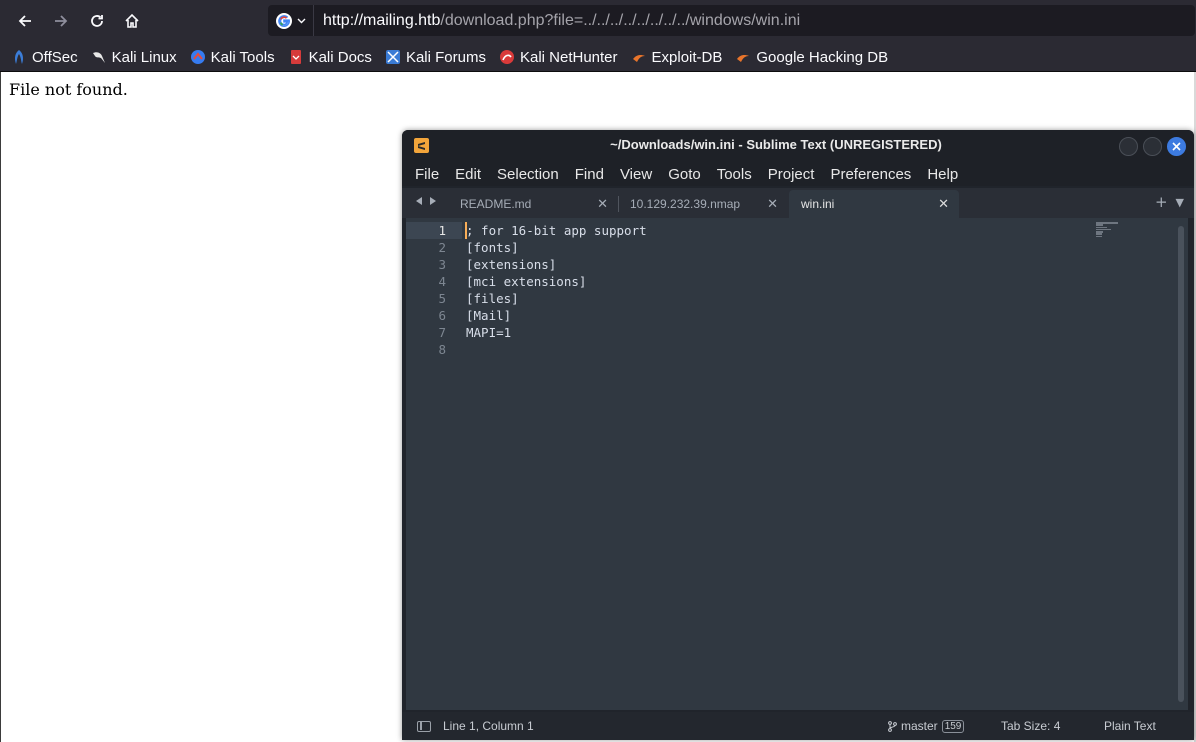 Image resolution: width=1196 pixels, height=742 pixels. I want to click on bookmark-kali-docs: Kali Docs, so click(330, 57).